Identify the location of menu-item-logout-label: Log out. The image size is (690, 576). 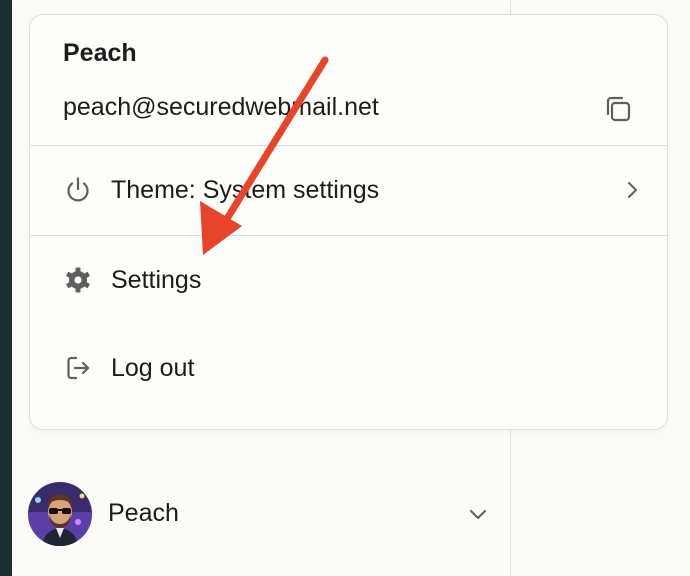
(153, 367).